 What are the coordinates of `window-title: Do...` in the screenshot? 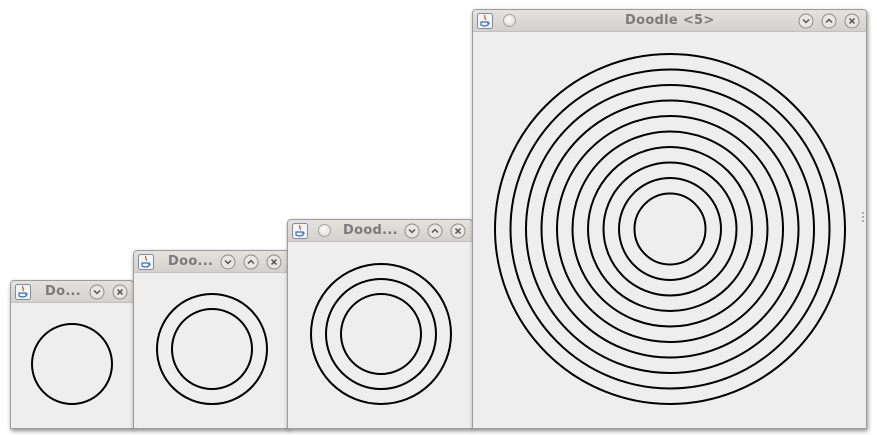 It's located at (63, 291).